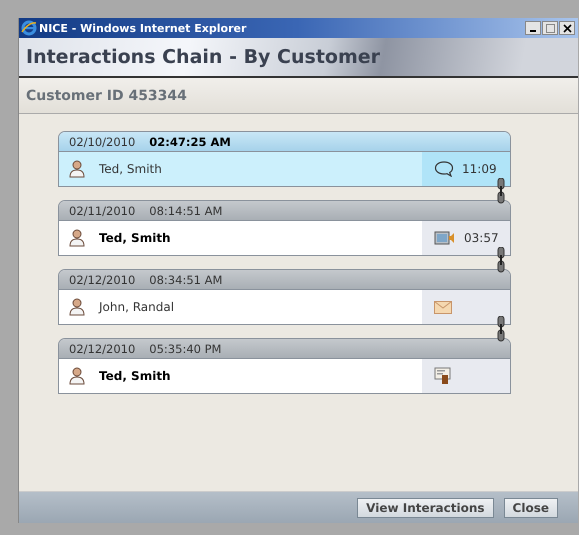 Image resolution: width=579 pixels, height=535 pixels. I want to click on interaction-time: 05:35:40 PM, so click(185, 349).